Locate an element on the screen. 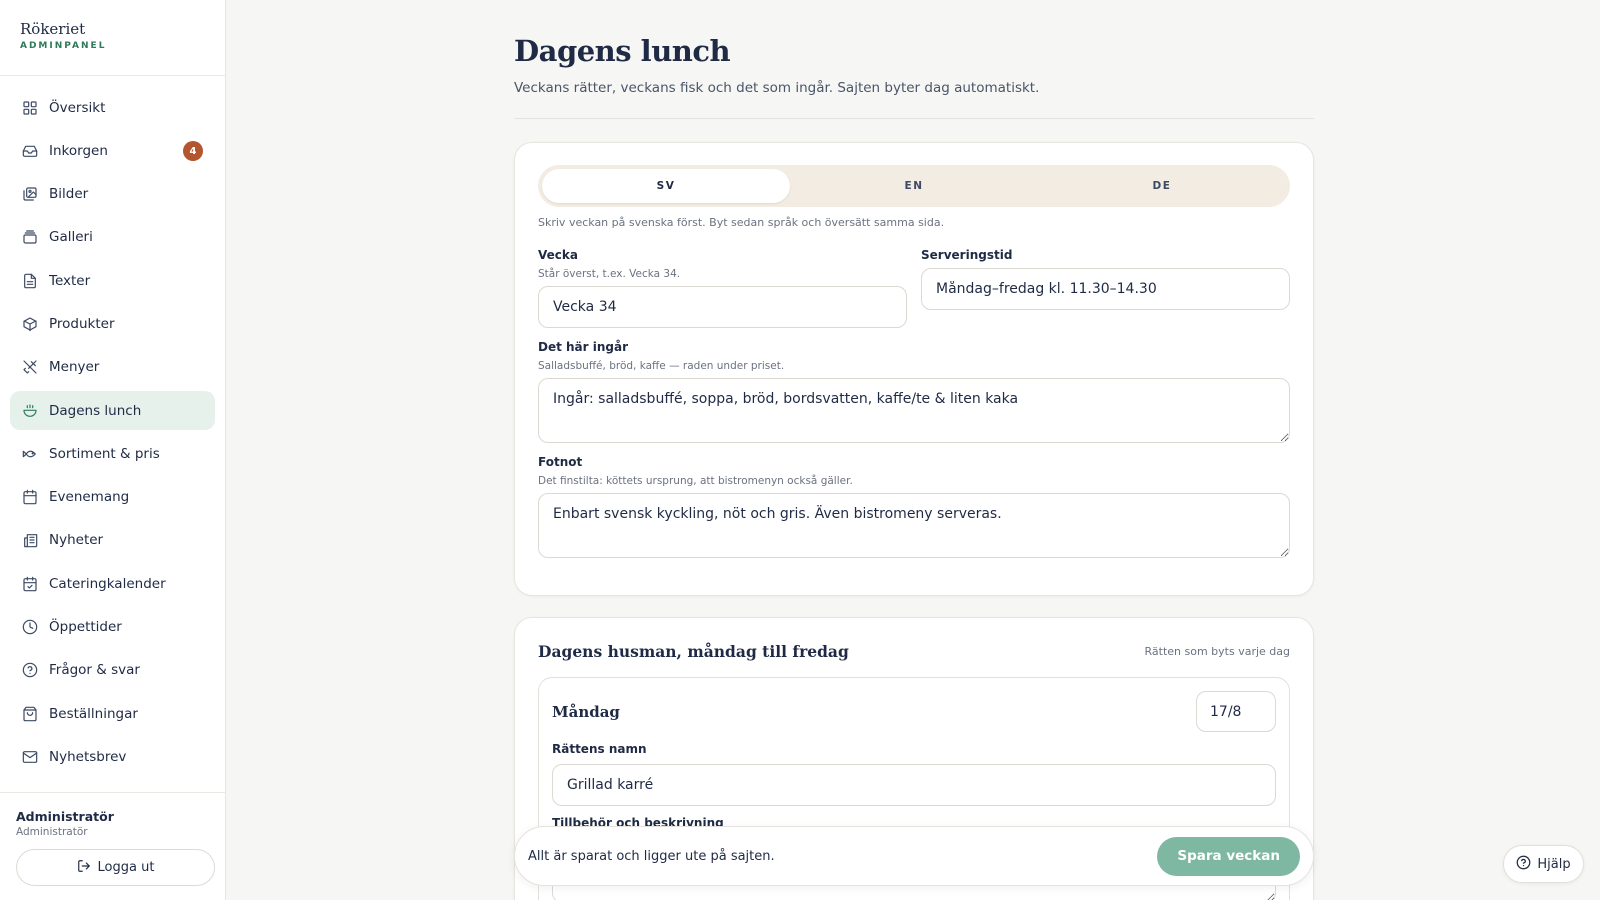  help-button: Hjälp is located at coordinates (1543, 864).